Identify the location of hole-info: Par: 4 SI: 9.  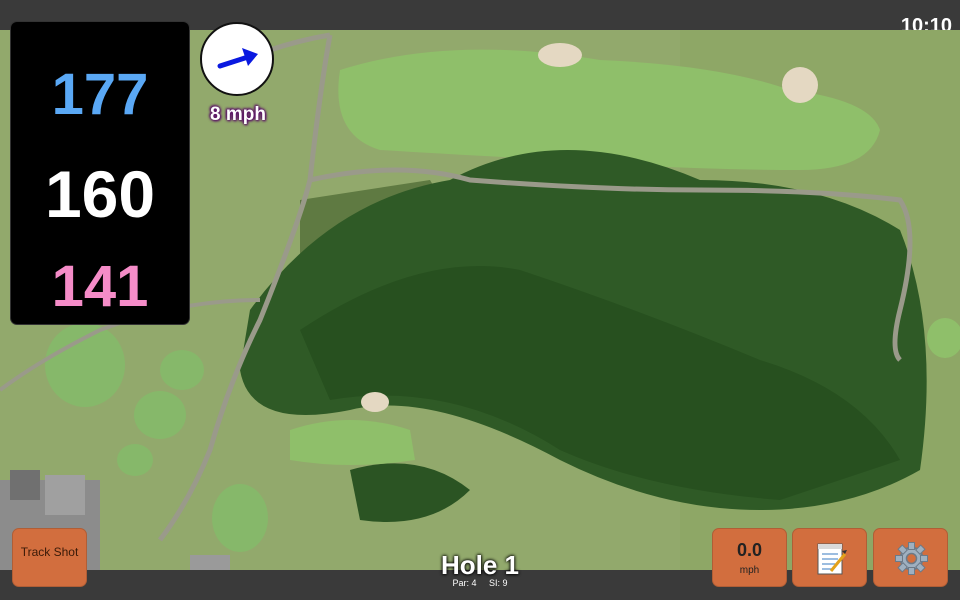
(480, 583).